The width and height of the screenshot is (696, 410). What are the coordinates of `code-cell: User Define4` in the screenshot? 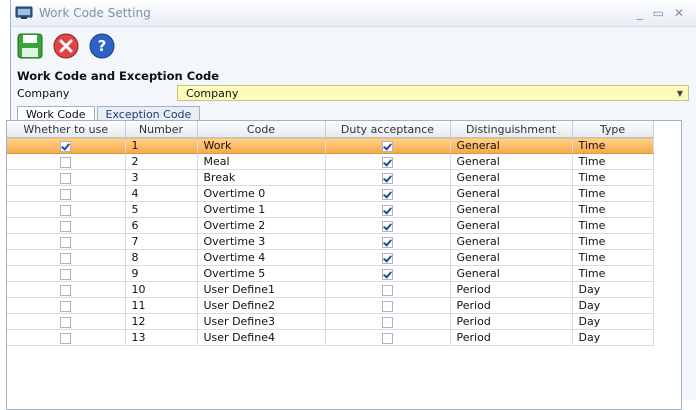 It's located at (261, 337).